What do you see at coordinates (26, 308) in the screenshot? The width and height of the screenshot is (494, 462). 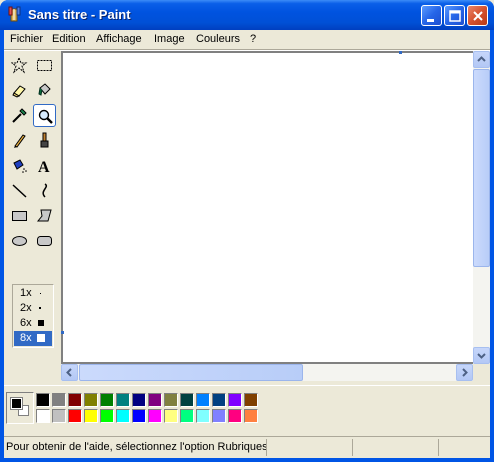 I see `zoom-label: 2x` at bounding box center [26, 308].